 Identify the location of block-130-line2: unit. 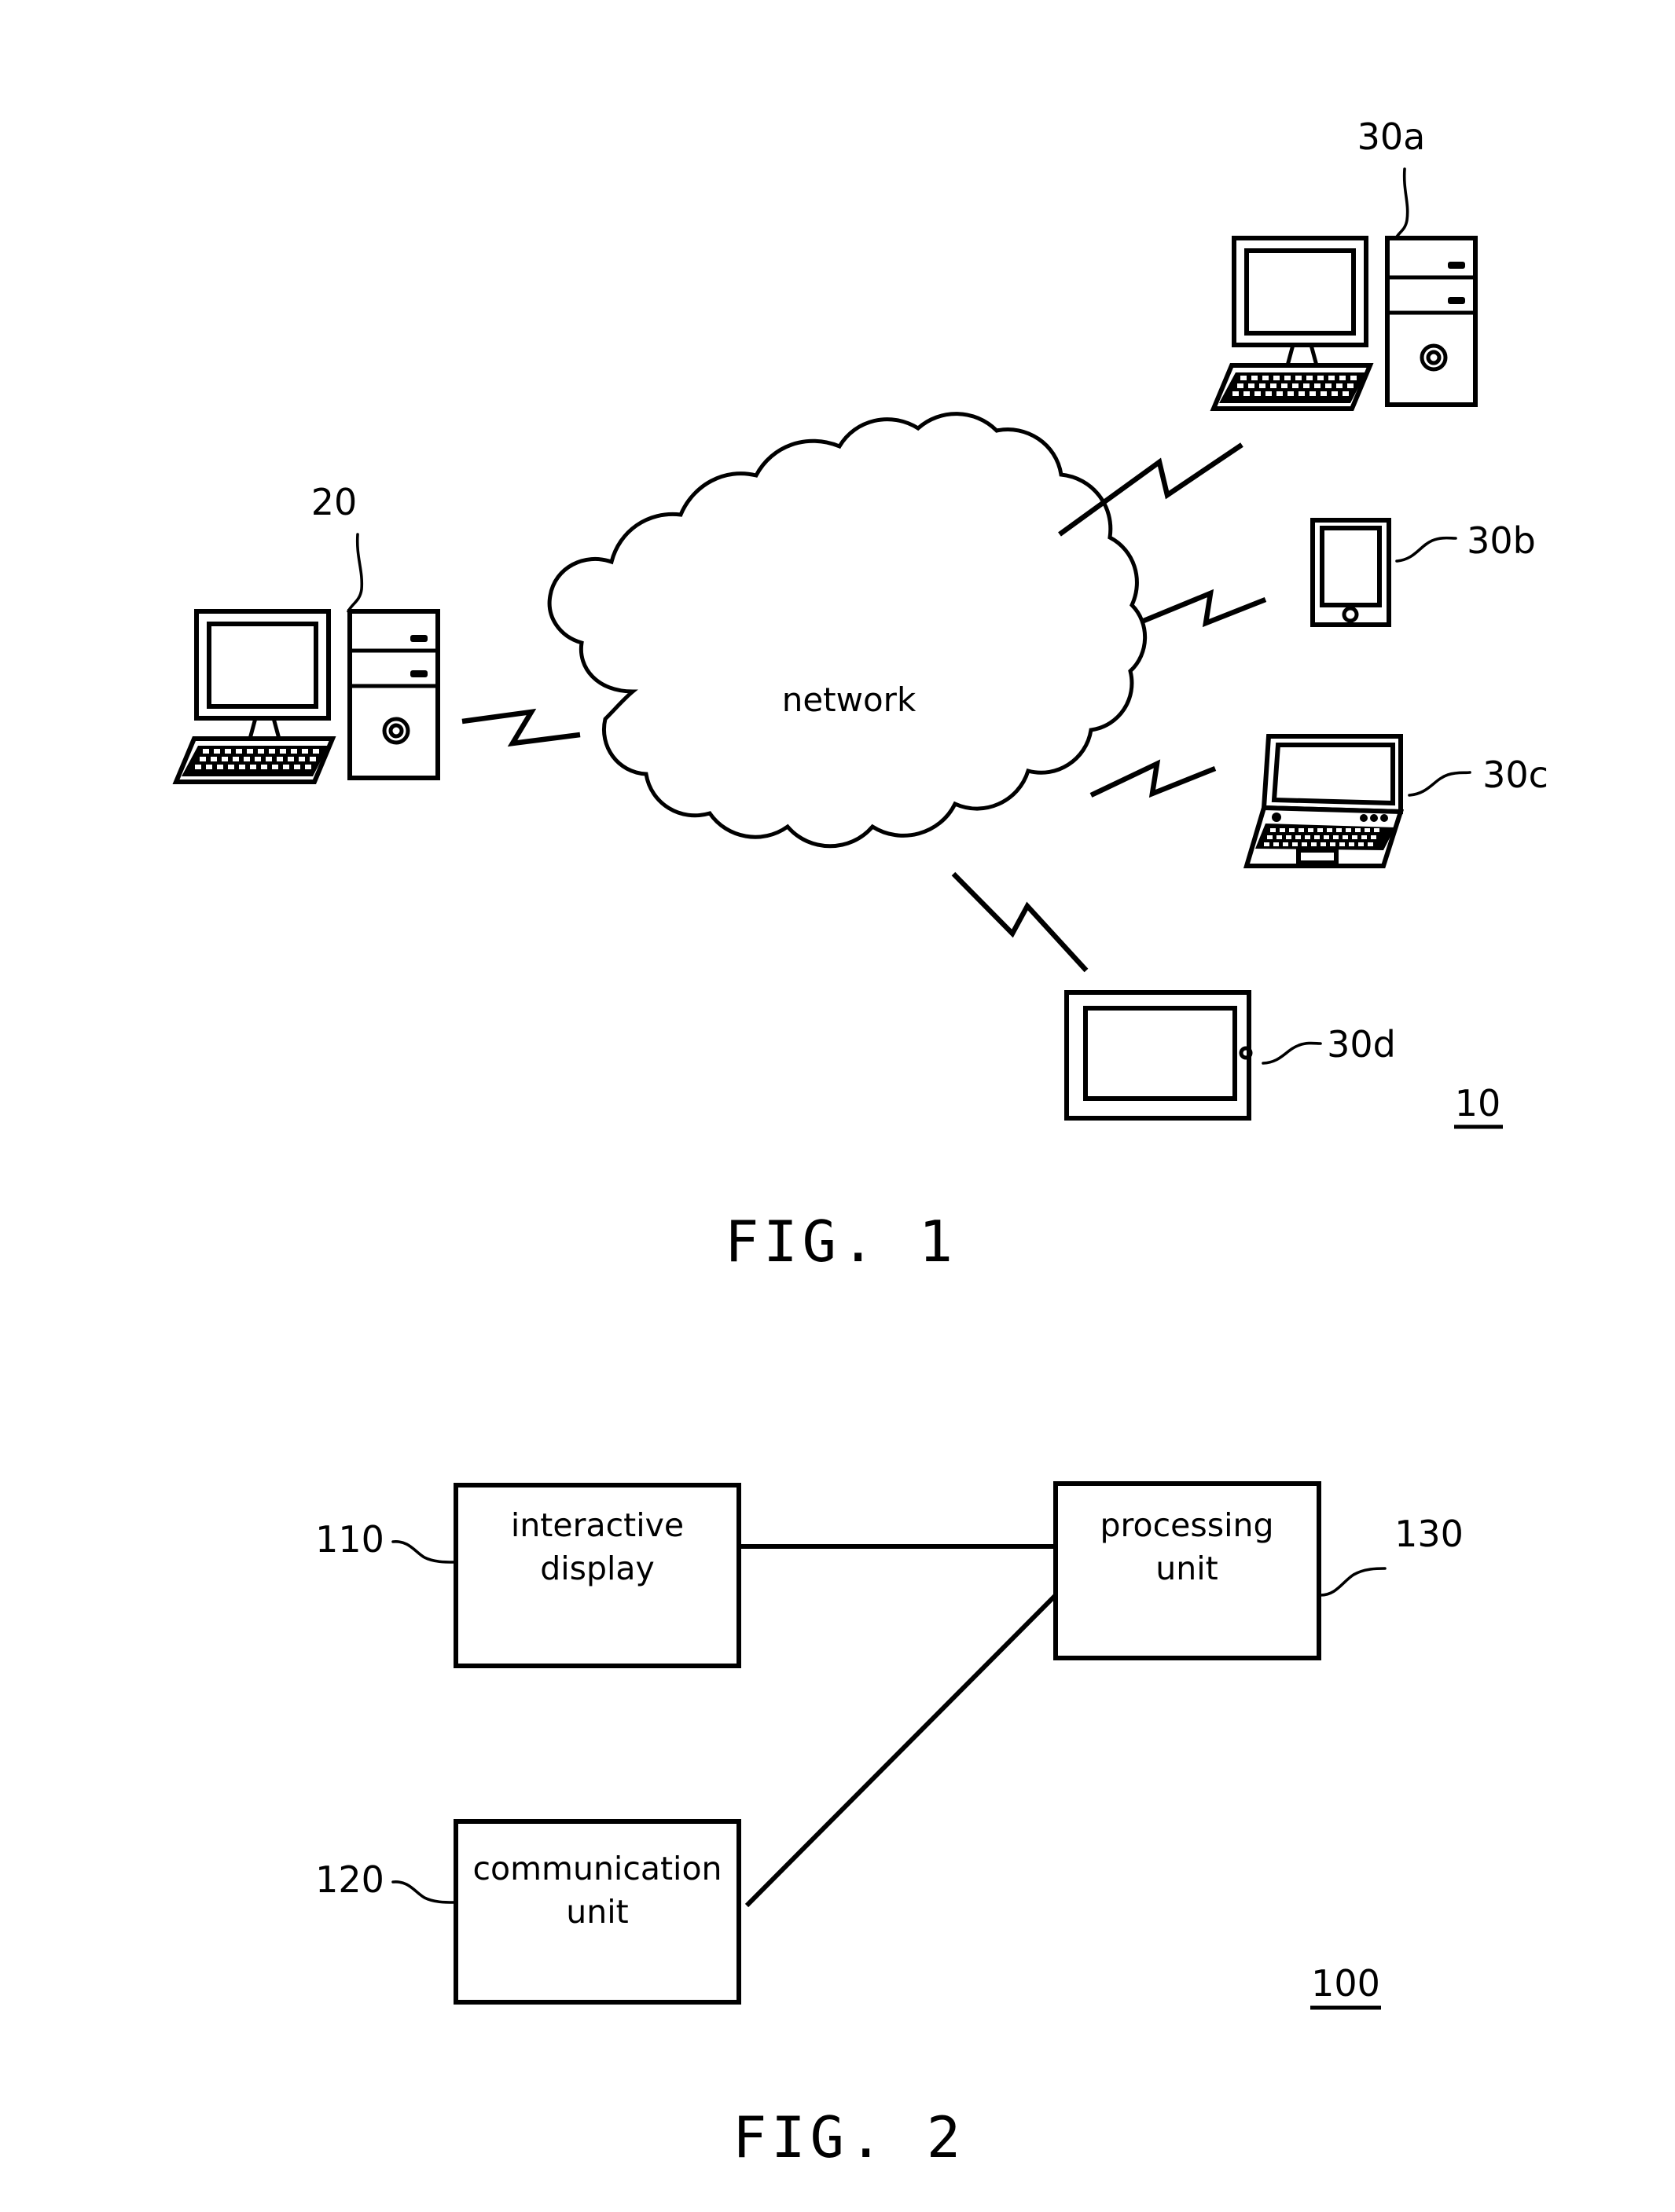
(1187, 1568).